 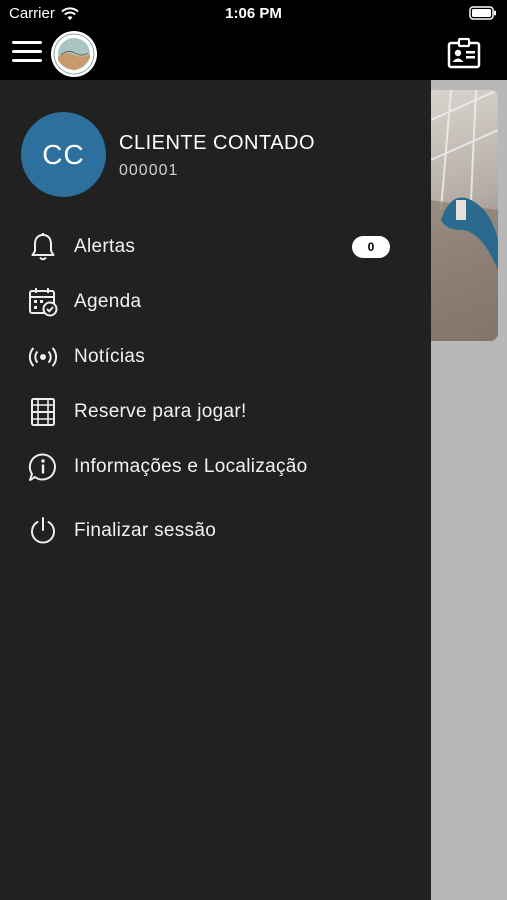 What do you see at coordinates (217, 143) in the screenshot?
I see `user-name: CLIENTE CONTADO` at bounding box center [217, 143].